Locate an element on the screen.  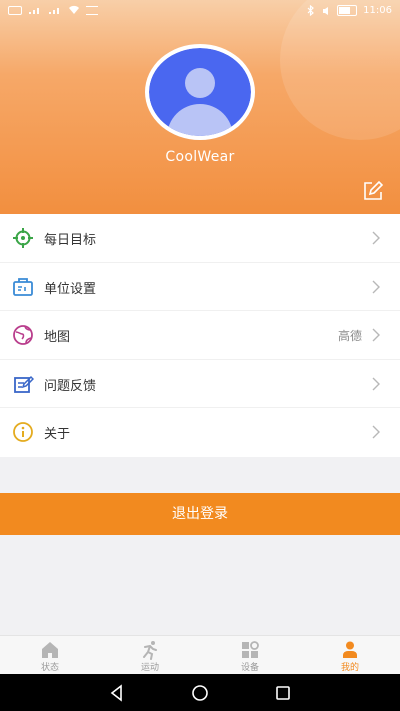
status-time: 11:06 is located at coordinates (377, 10).